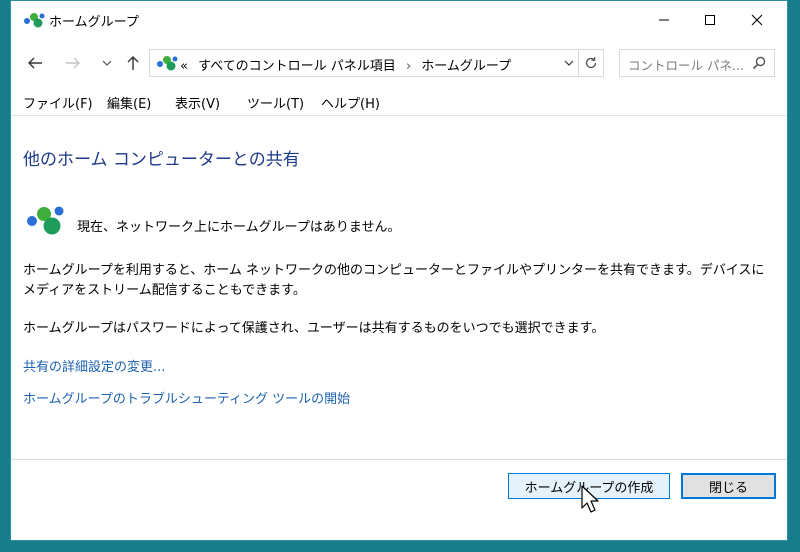 Image resolution: width=800 pixels, height=552 pixels. I want to click on search-icon, so click(759, 63).